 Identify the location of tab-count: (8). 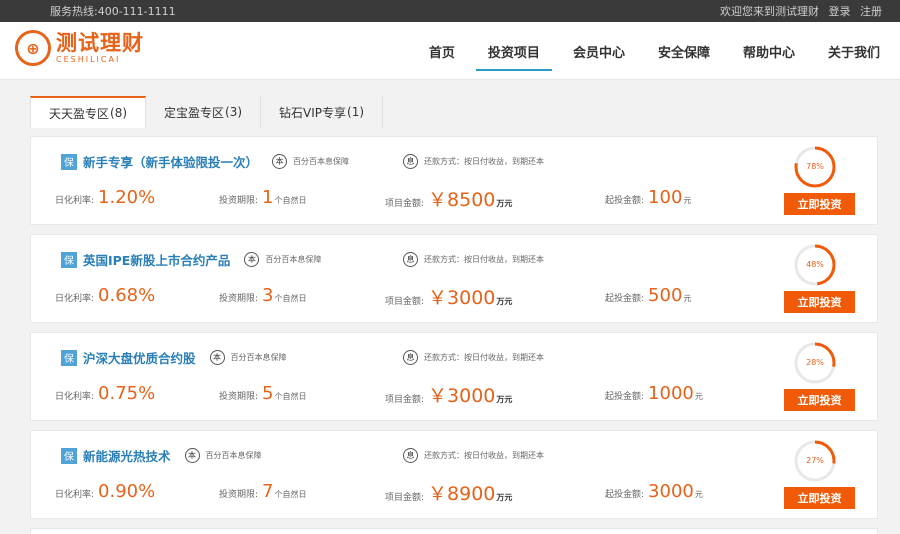
(119, 113).